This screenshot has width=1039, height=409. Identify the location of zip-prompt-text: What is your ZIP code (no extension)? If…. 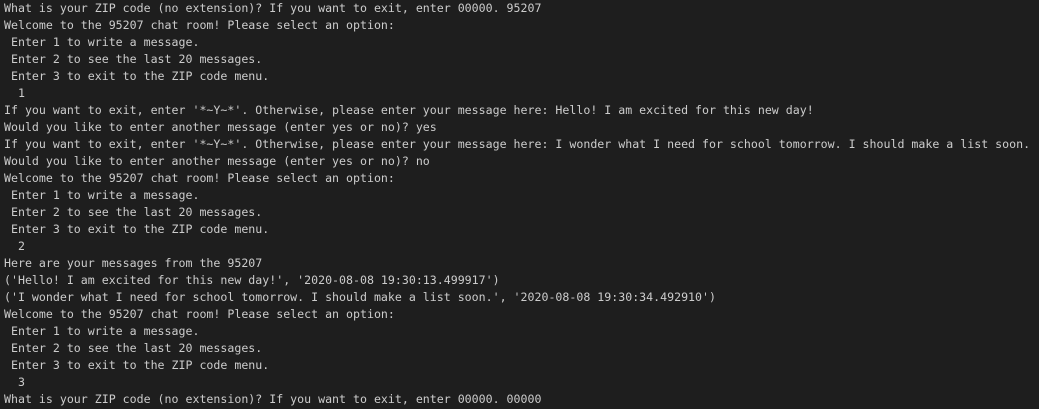
(273, 399).